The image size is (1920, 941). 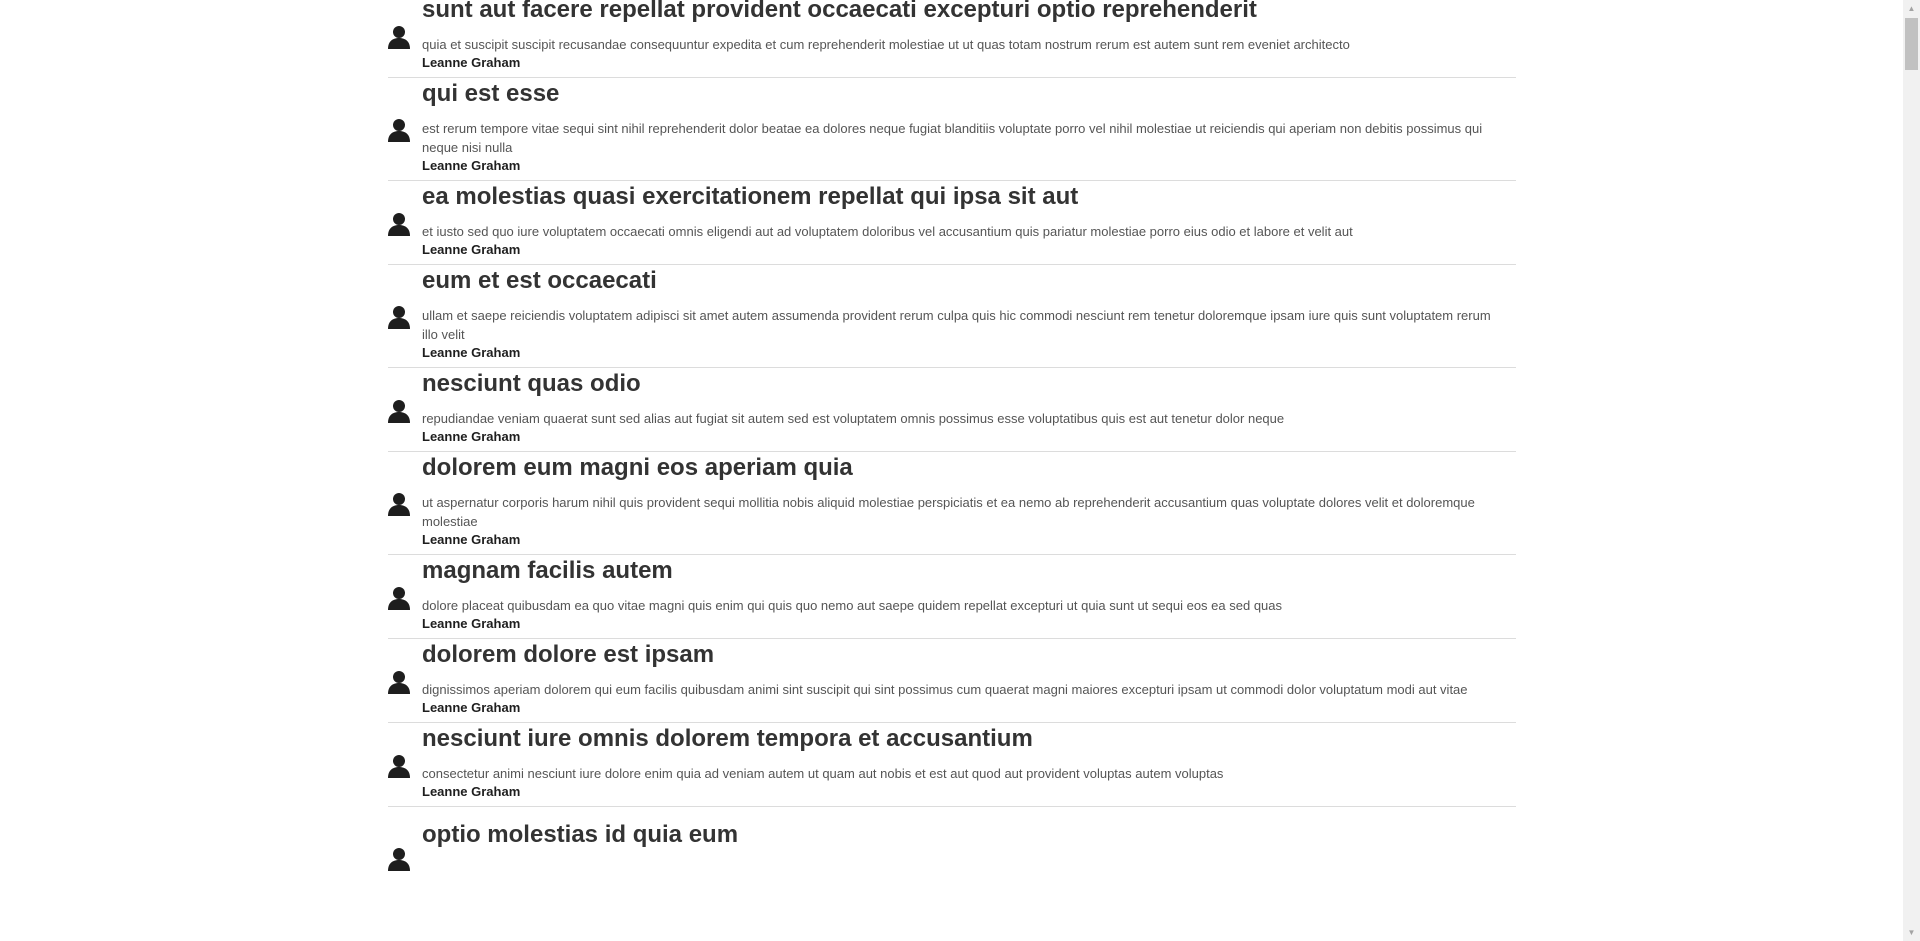 I want to click on post-title: nesciunt quas odio, so click(x=965, y=383).